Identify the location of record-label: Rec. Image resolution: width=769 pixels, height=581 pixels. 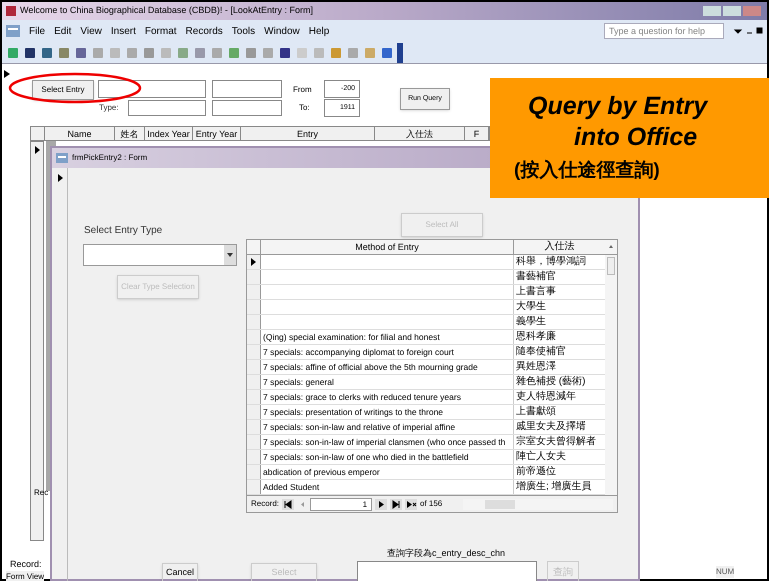
(41, 493).